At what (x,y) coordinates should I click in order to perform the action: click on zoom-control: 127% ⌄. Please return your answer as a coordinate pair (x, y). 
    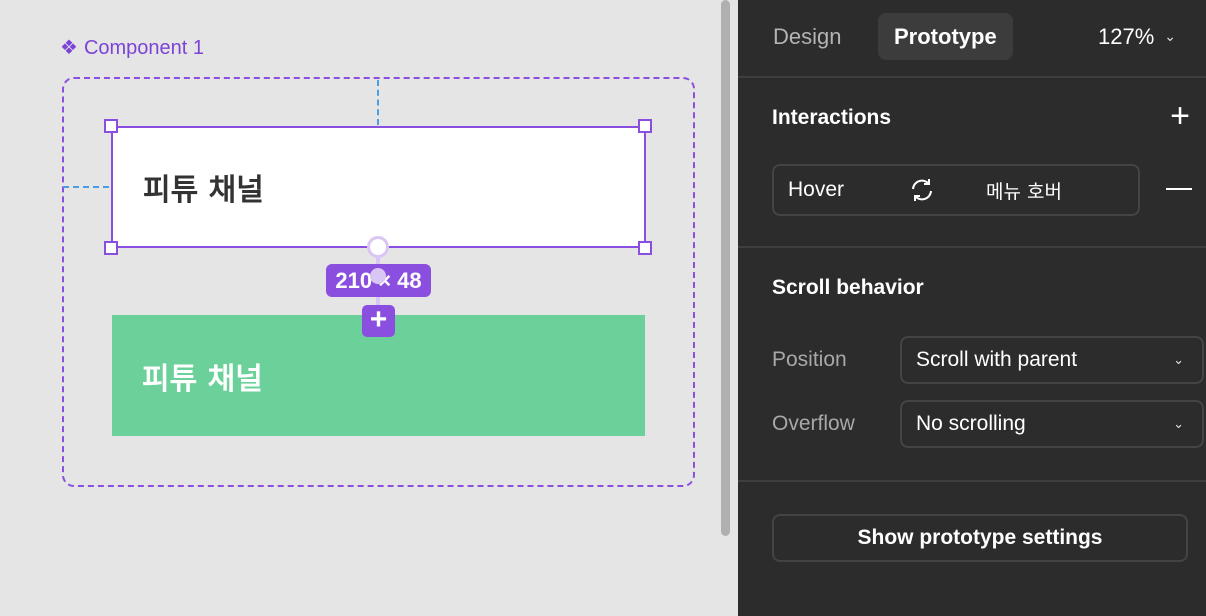
    Looking at the image, I should click on (1137, 36).